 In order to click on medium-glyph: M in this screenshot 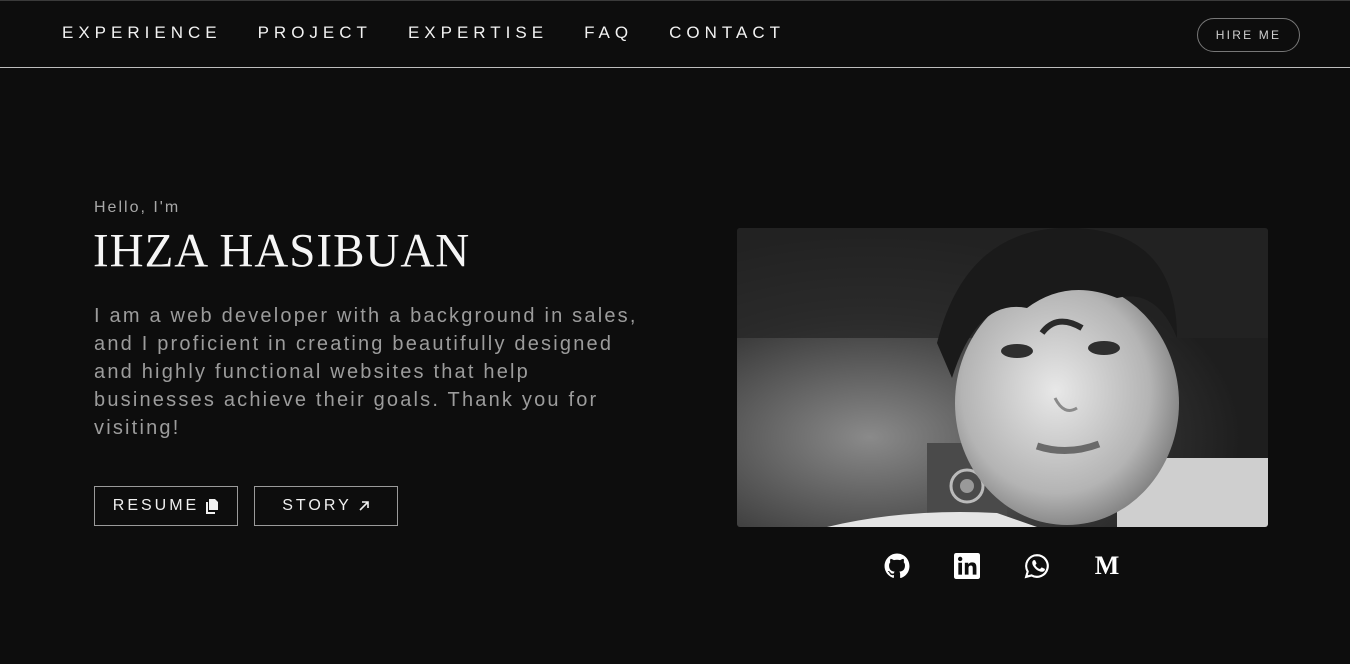, I will do `click(1107, 565)`.